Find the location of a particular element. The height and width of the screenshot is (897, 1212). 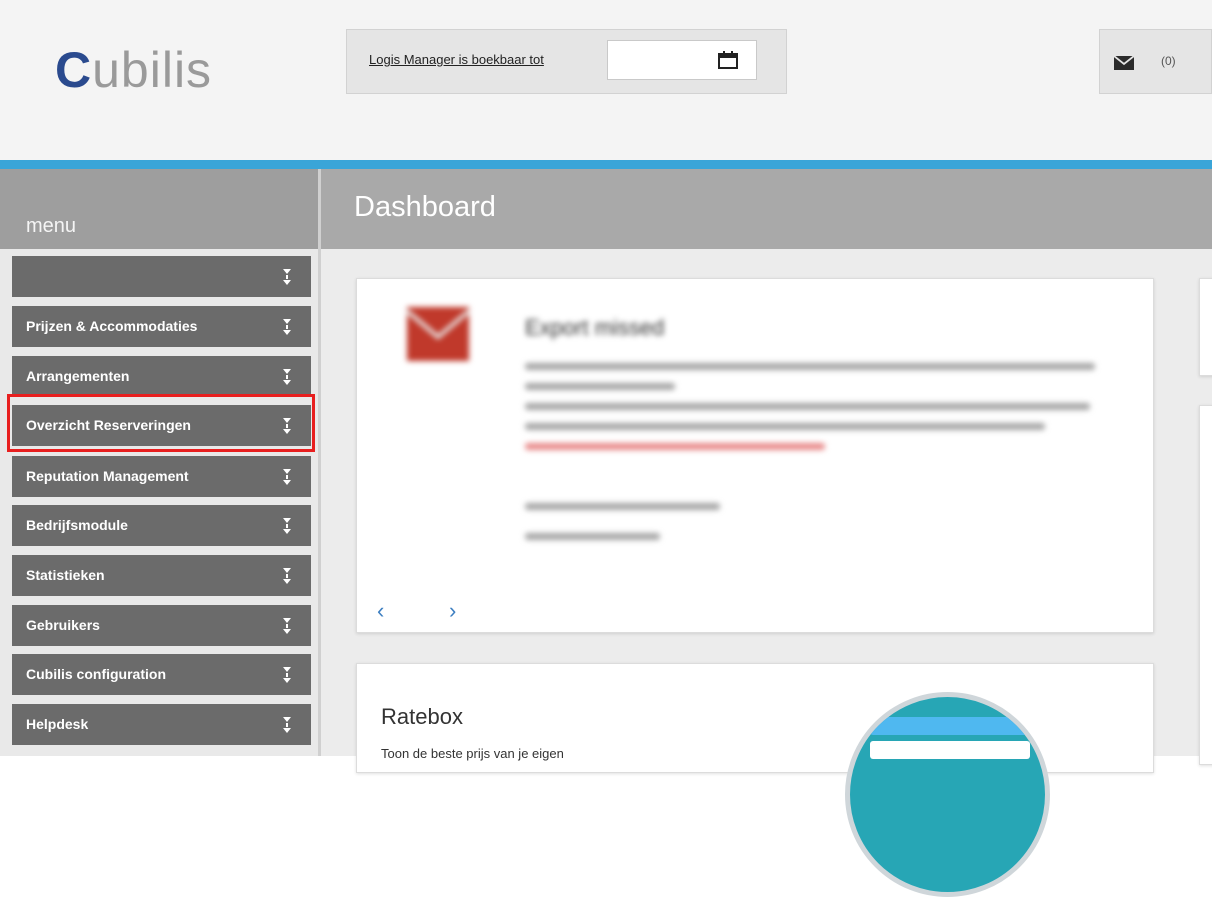

ratebox-text: Toon de beste prijs van je eigen is located at coordinates (472, 753).